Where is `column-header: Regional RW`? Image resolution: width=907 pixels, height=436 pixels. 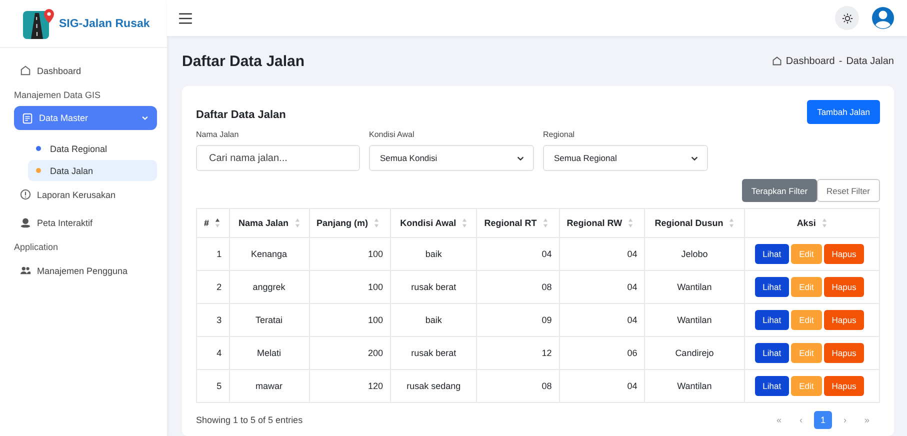 column-header: Regional RW is located at coordinates (602, 223).